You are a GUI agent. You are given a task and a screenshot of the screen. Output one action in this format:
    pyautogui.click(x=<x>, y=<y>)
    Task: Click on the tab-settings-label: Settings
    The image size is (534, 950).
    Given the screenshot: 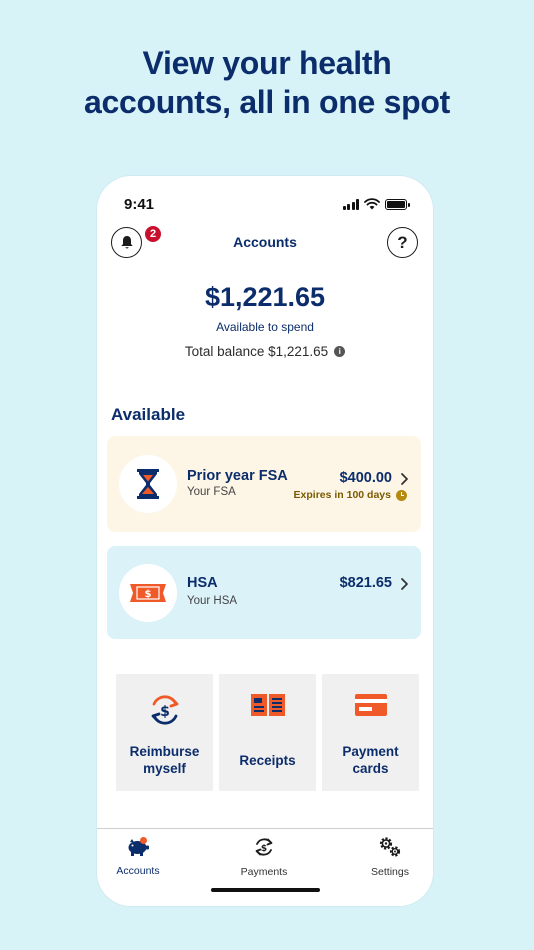 What is the action you would take?
    pyautogui.click(x=390, y=872)
    